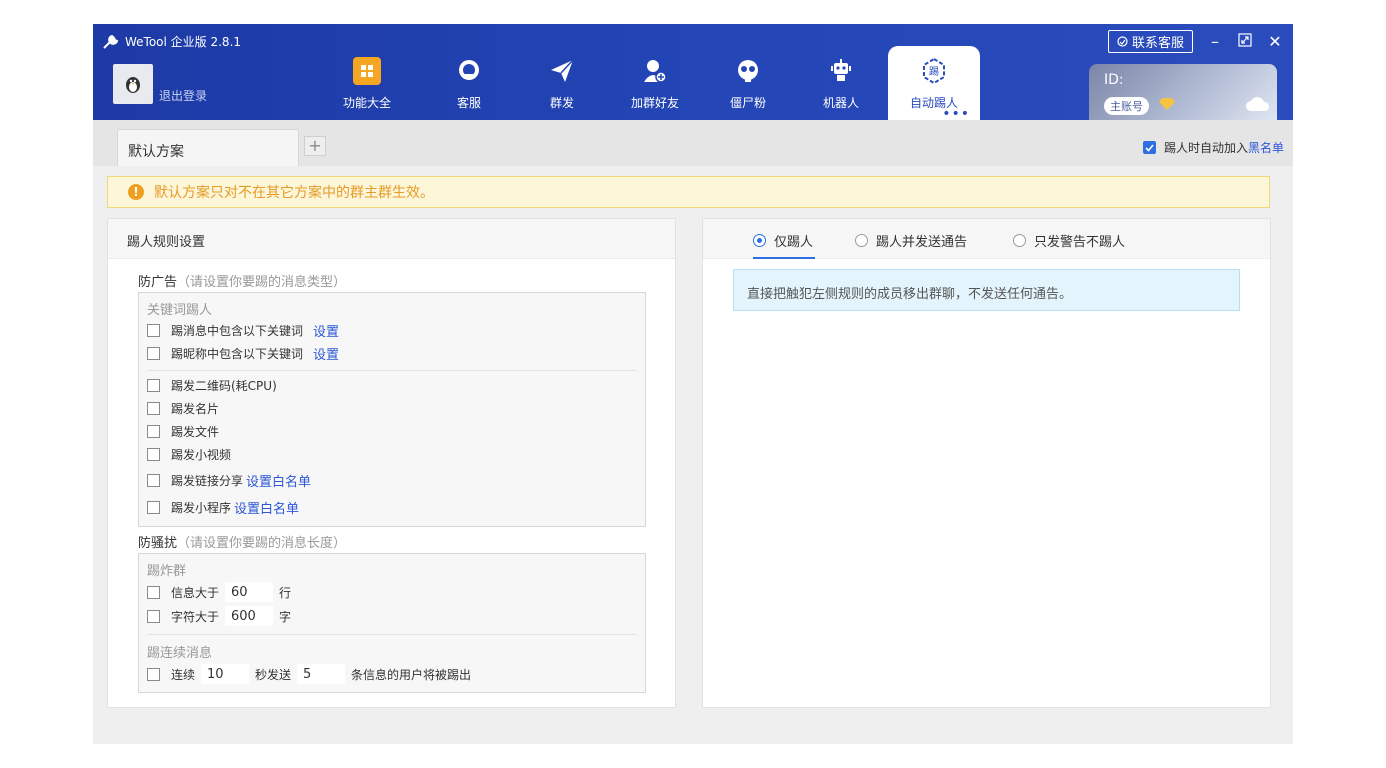 Image resolution: width=1386 pixels, height=768 pixels. I want to click on nav-zombie-label: 僵尸粉, so click(747, 103).